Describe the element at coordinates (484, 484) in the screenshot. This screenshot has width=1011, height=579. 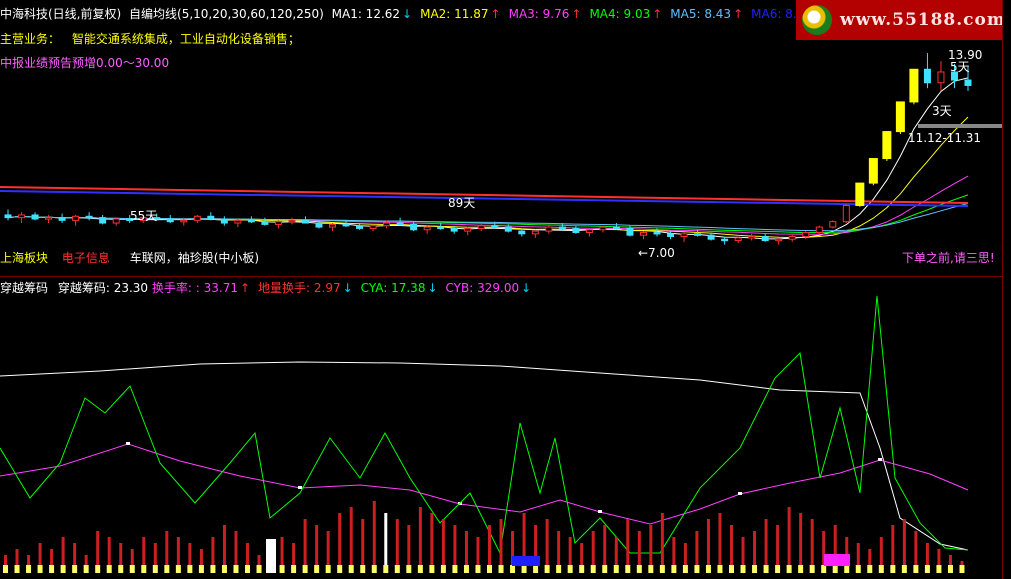
I see `cya-avg-line` at that location.